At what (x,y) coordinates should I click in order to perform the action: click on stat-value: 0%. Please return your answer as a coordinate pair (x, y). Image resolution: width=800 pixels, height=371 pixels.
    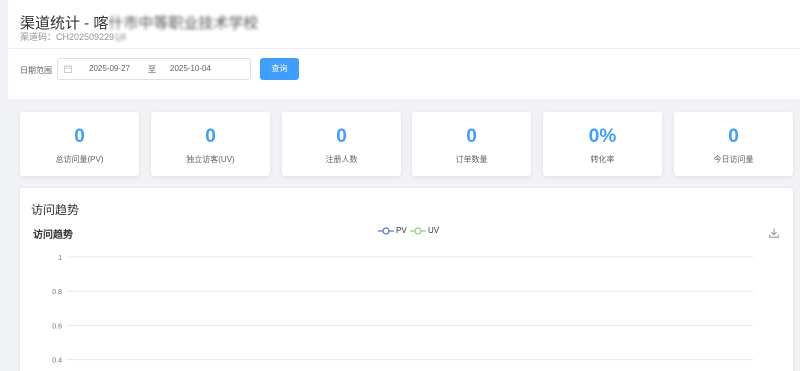
    Looking at the image, I should click on (602, 136).